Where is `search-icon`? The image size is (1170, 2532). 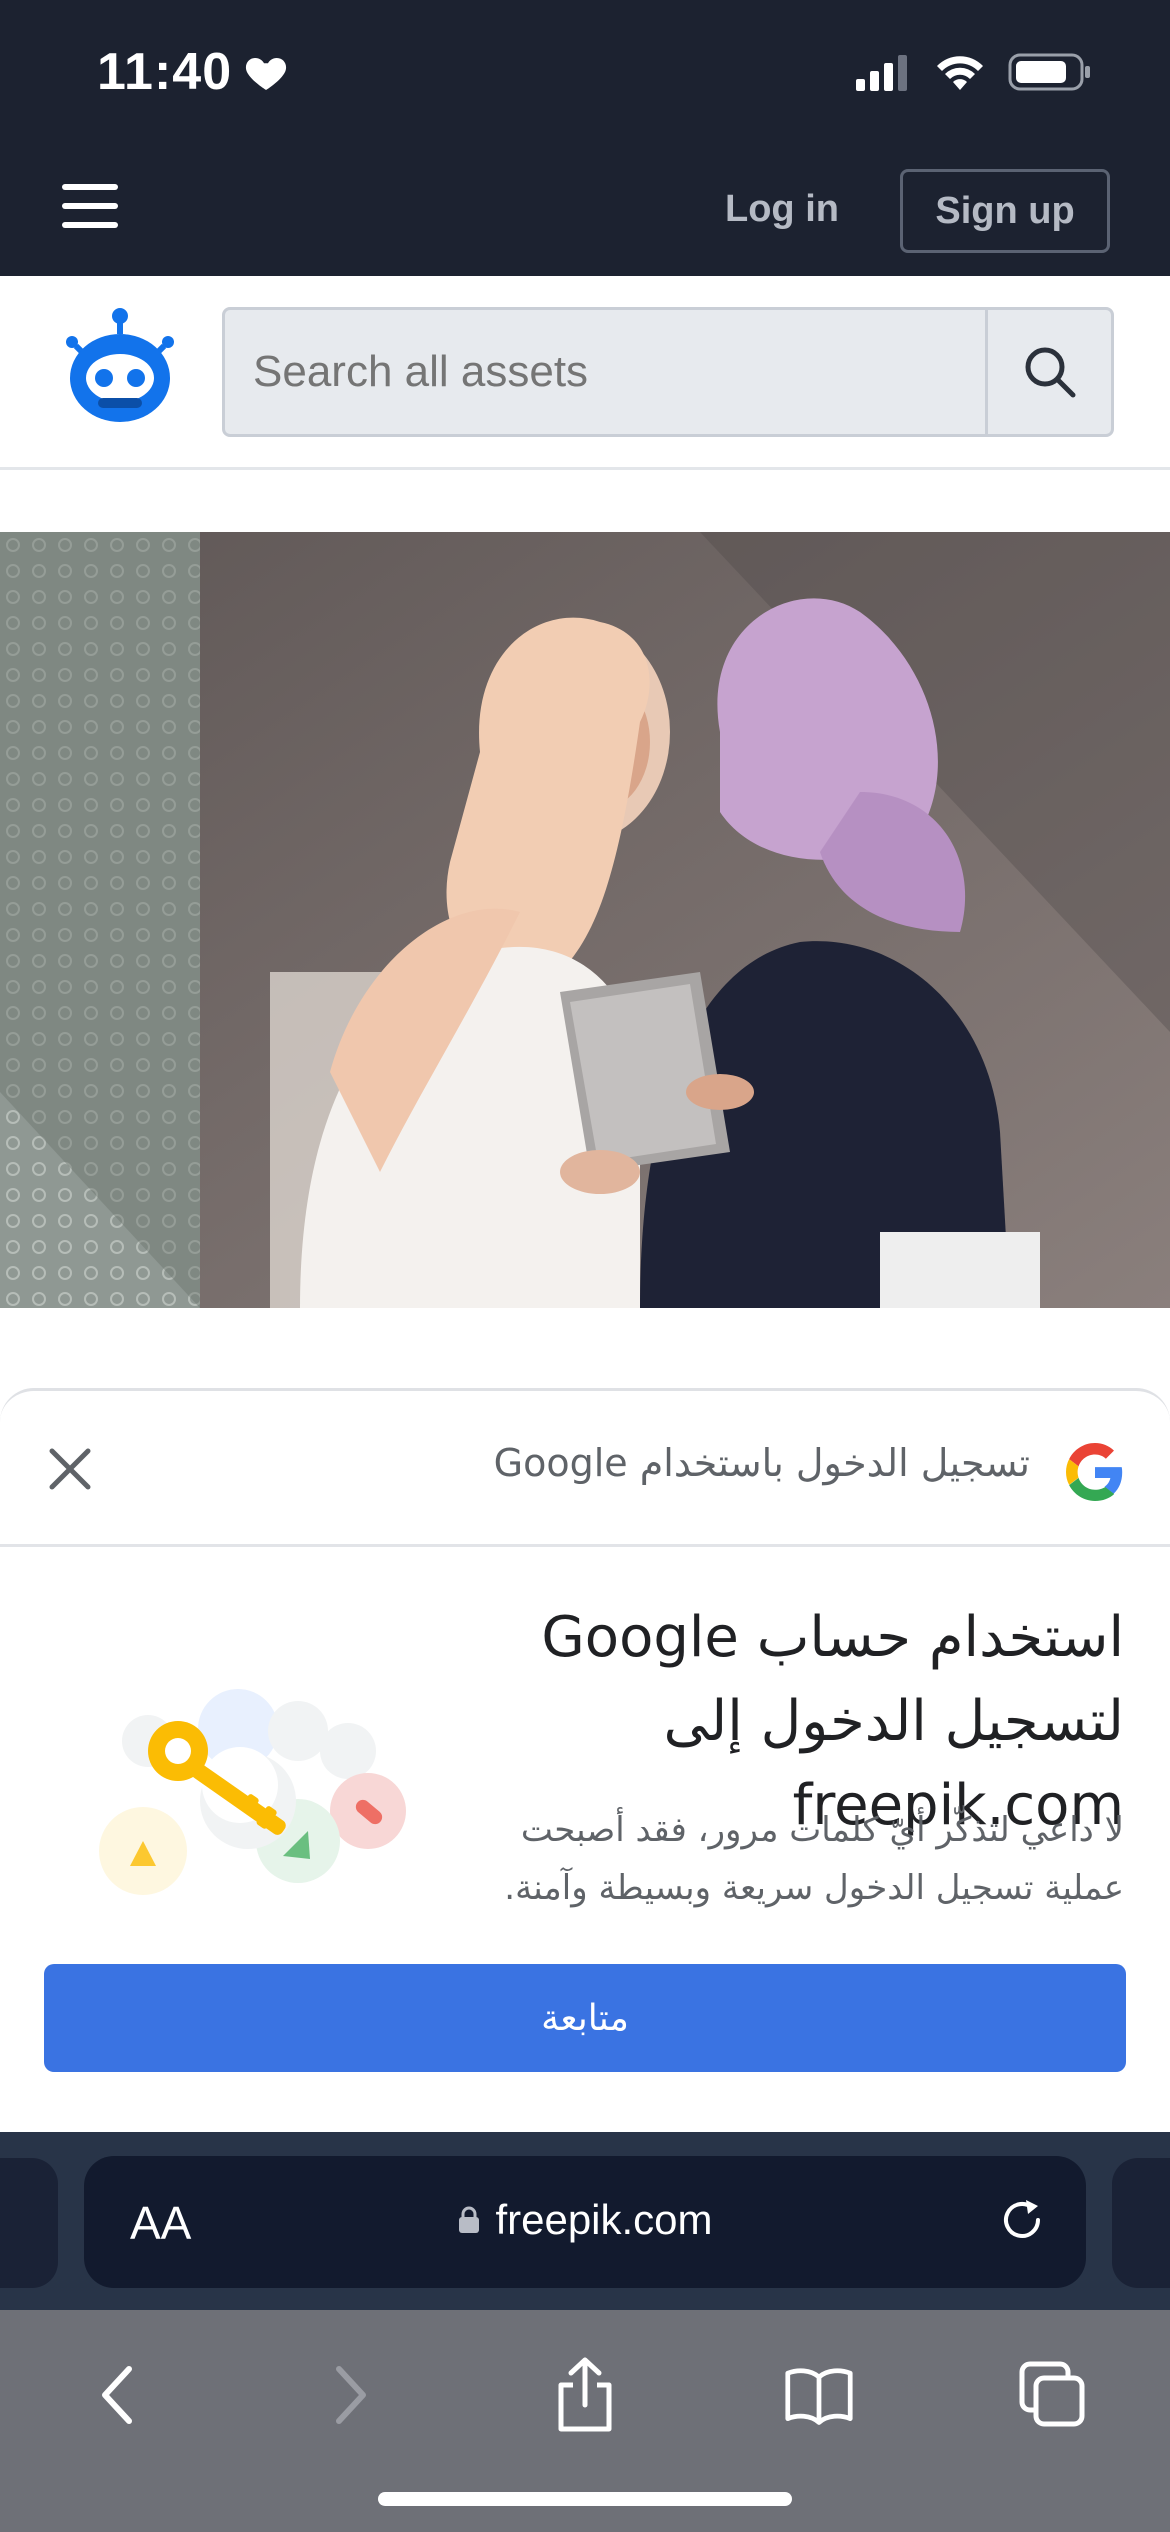 search-icon is located at coordinates (1050, 372).